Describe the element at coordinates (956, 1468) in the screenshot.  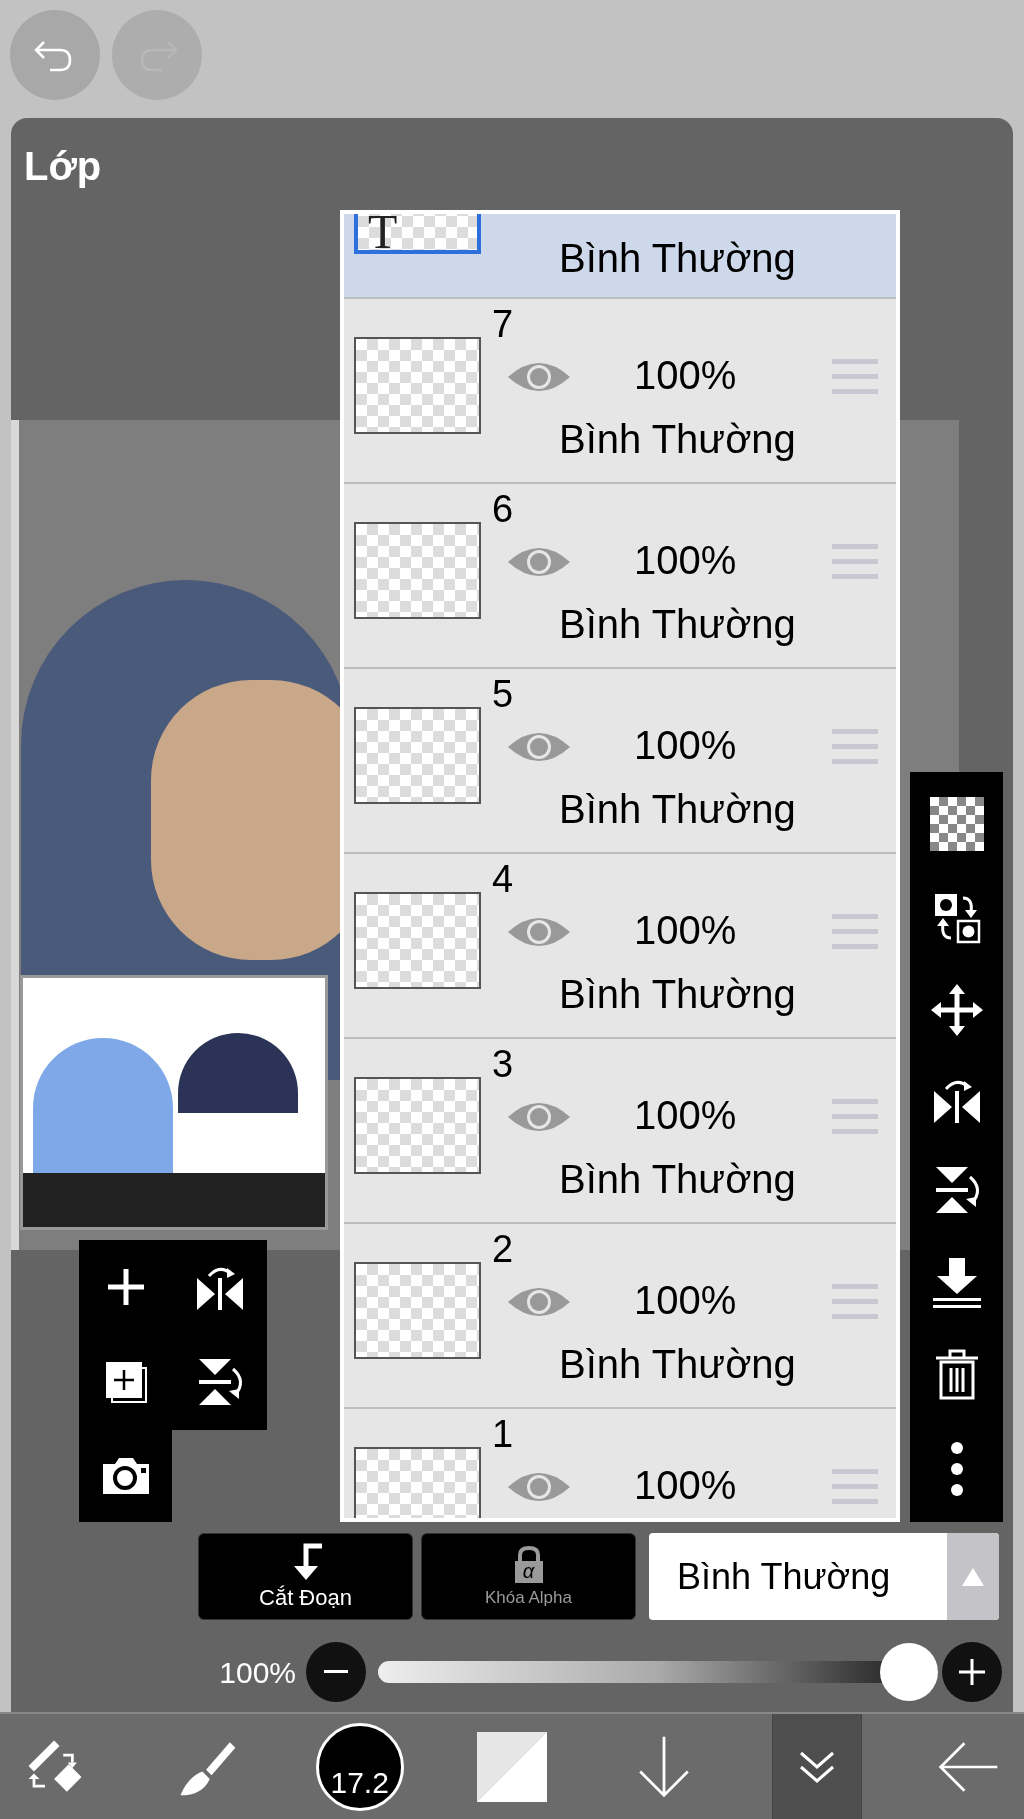
I see `more-icon` at that location.